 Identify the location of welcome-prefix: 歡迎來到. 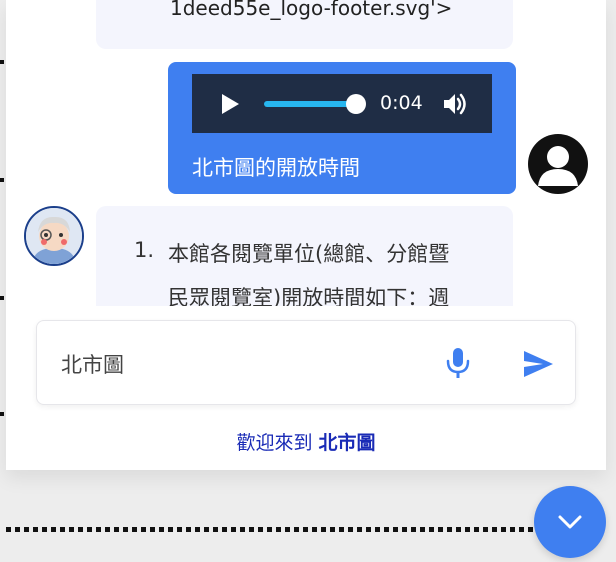
(277, 443).